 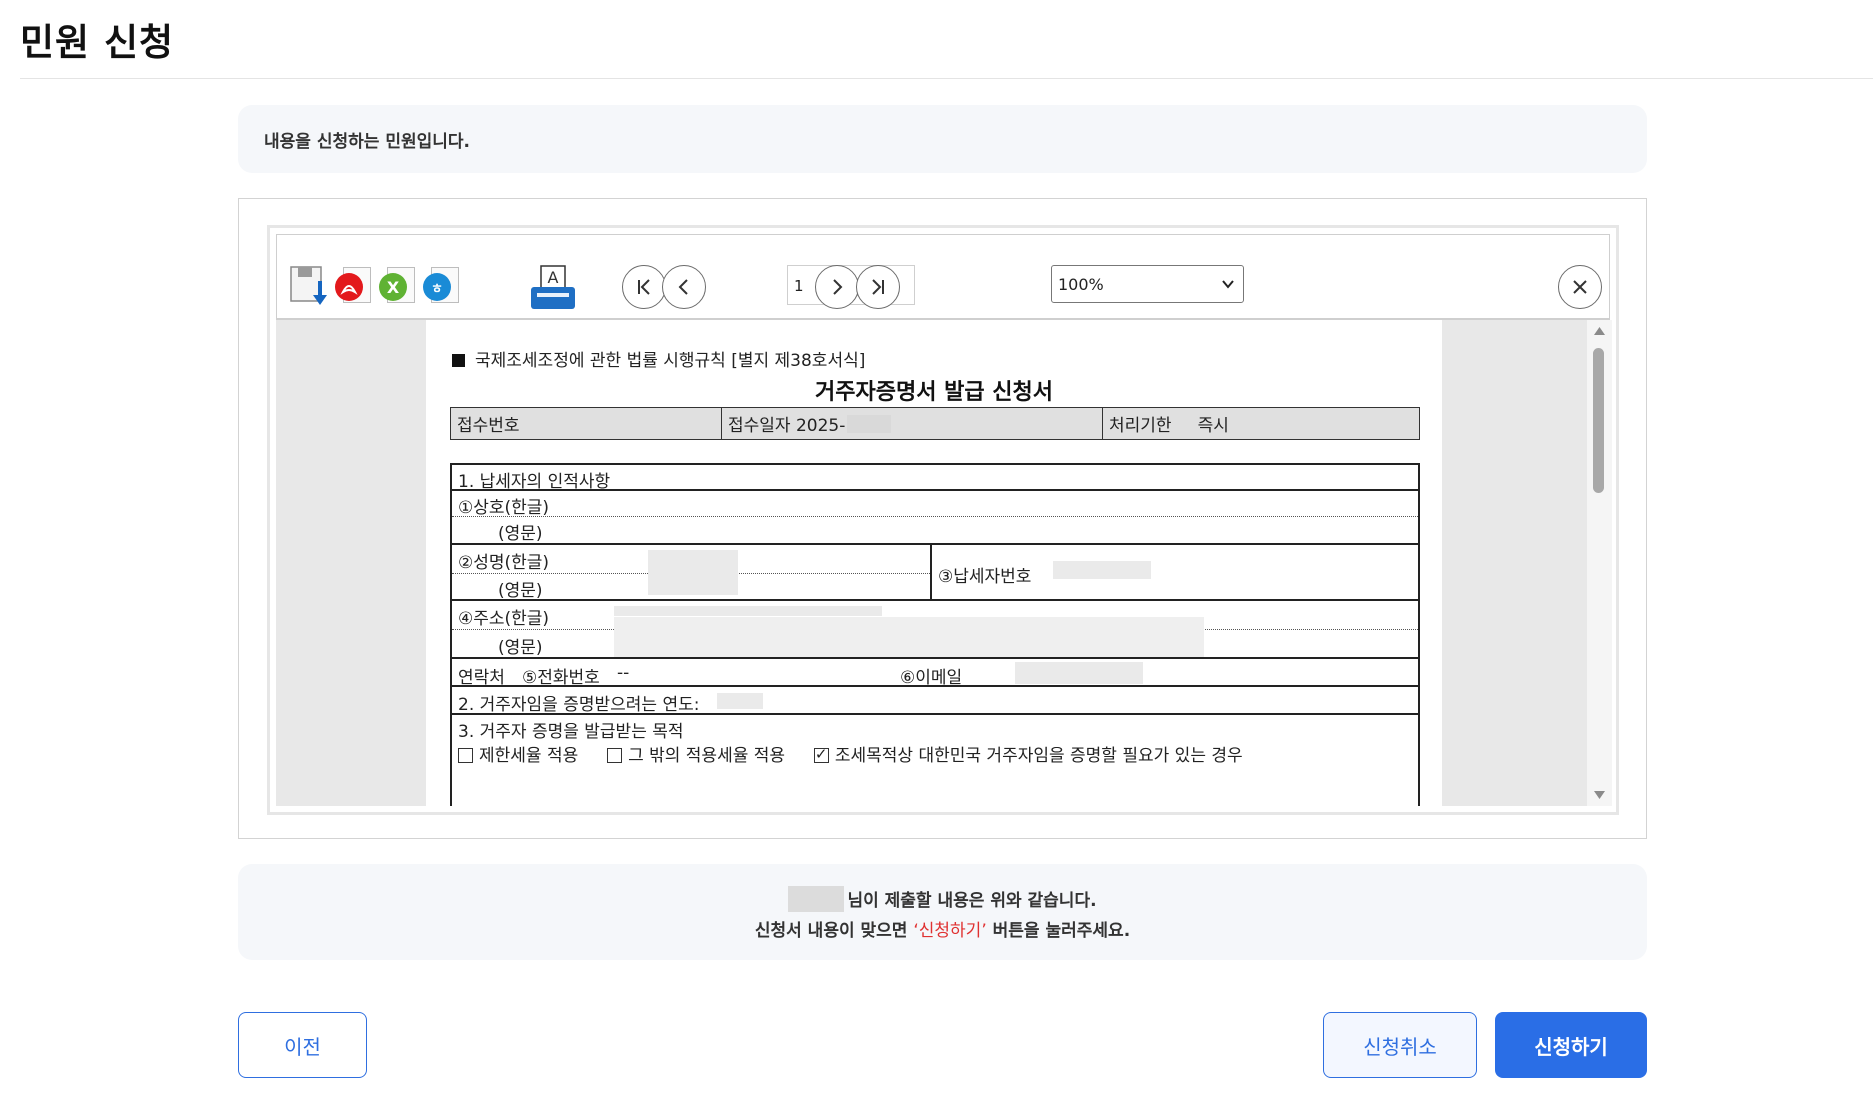 I want to click on trade-name-kr-label: ①상호(한글), so click(x=504, y=508).